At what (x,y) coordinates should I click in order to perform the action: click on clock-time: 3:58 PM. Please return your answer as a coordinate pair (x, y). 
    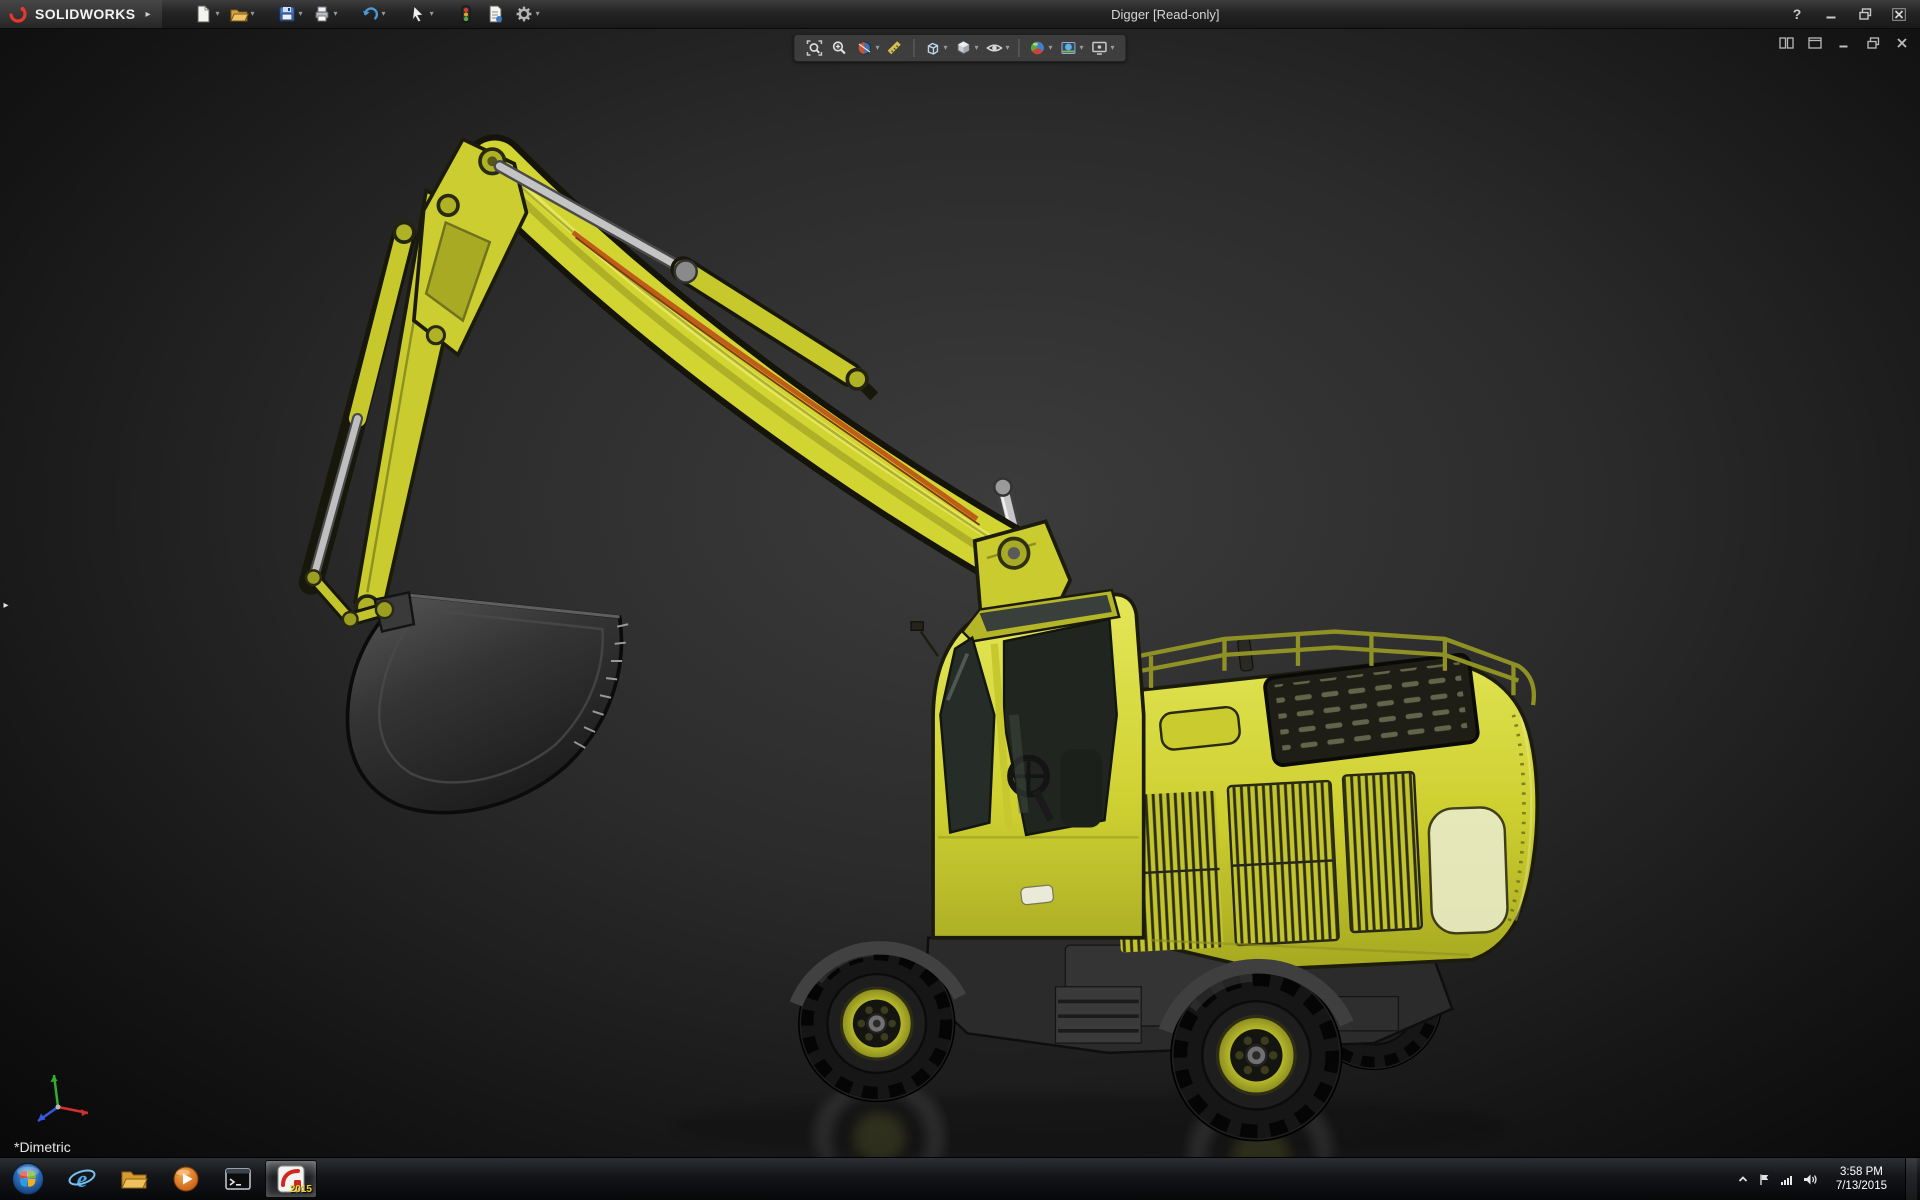
    Looking at the image, I should click on (1861, 1172).